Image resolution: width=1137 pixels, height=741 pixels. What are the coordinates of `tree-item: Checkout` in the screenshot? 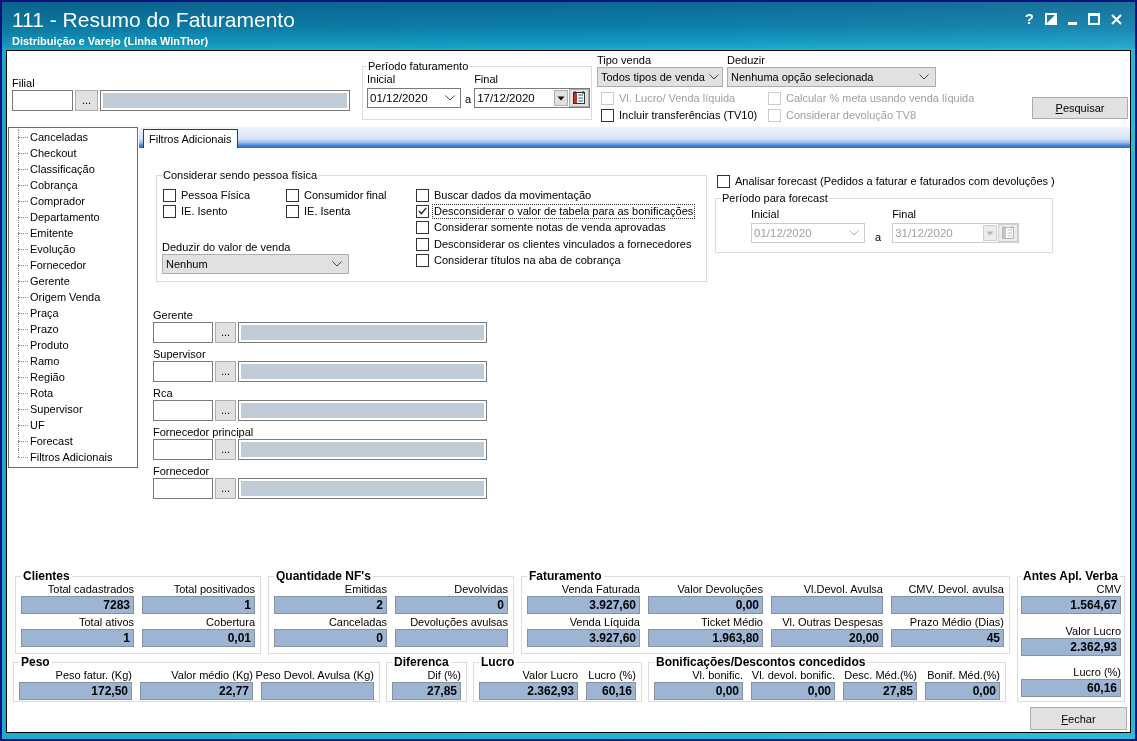 It's located at (53, 153).